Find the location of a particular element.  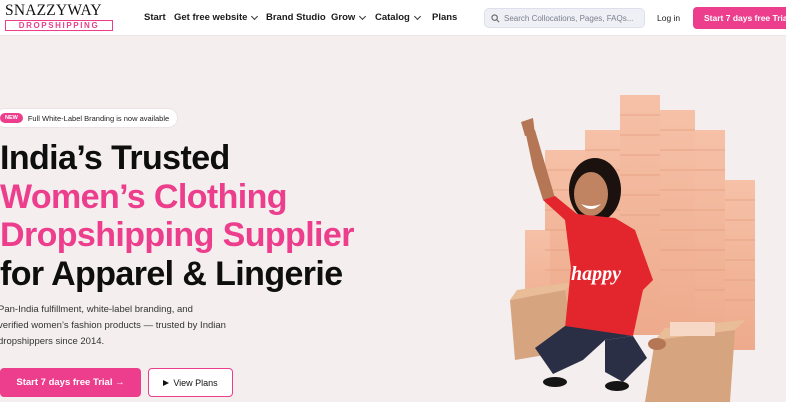

logo: SNAZZYWAY DROPSHIPPING is located at coordinates (60, 18).